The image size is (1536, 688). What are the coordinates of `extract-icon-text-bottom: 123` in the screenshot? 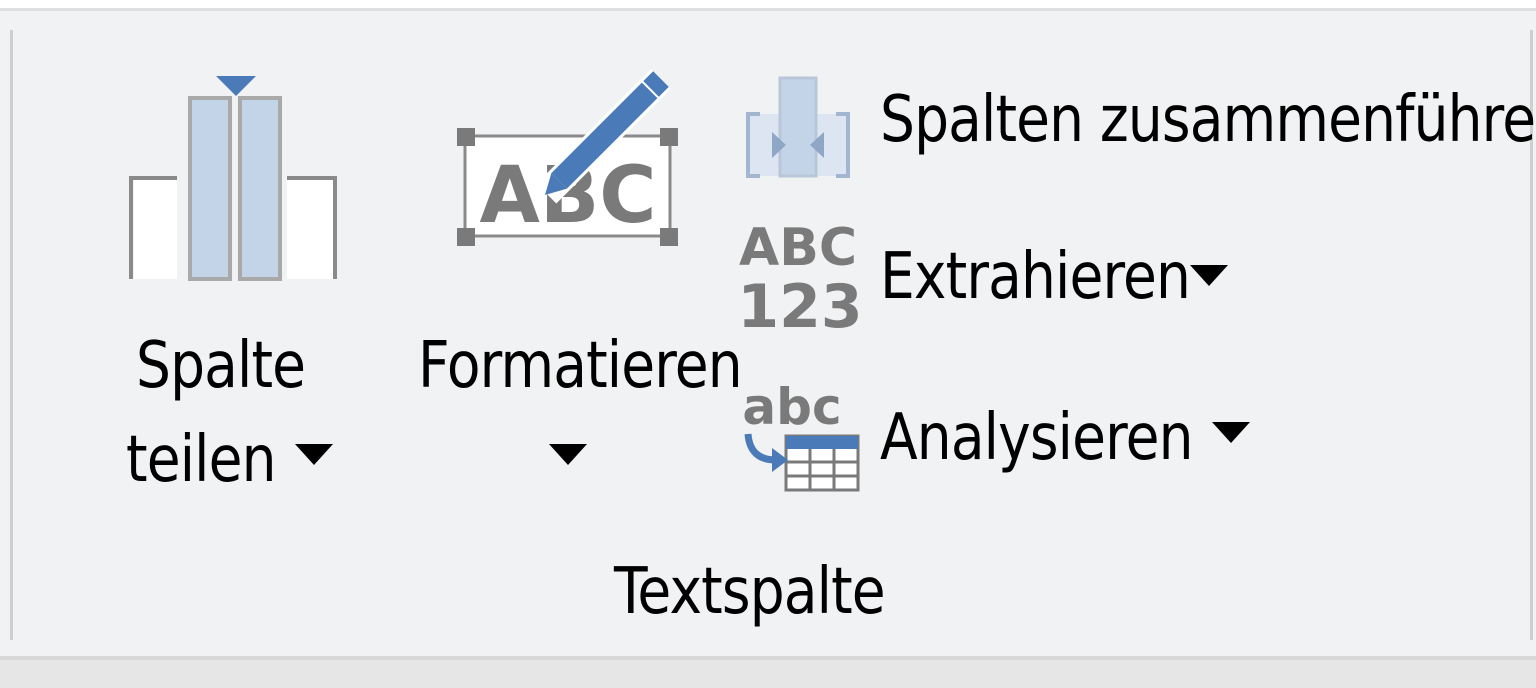 It's located at (799, 307).